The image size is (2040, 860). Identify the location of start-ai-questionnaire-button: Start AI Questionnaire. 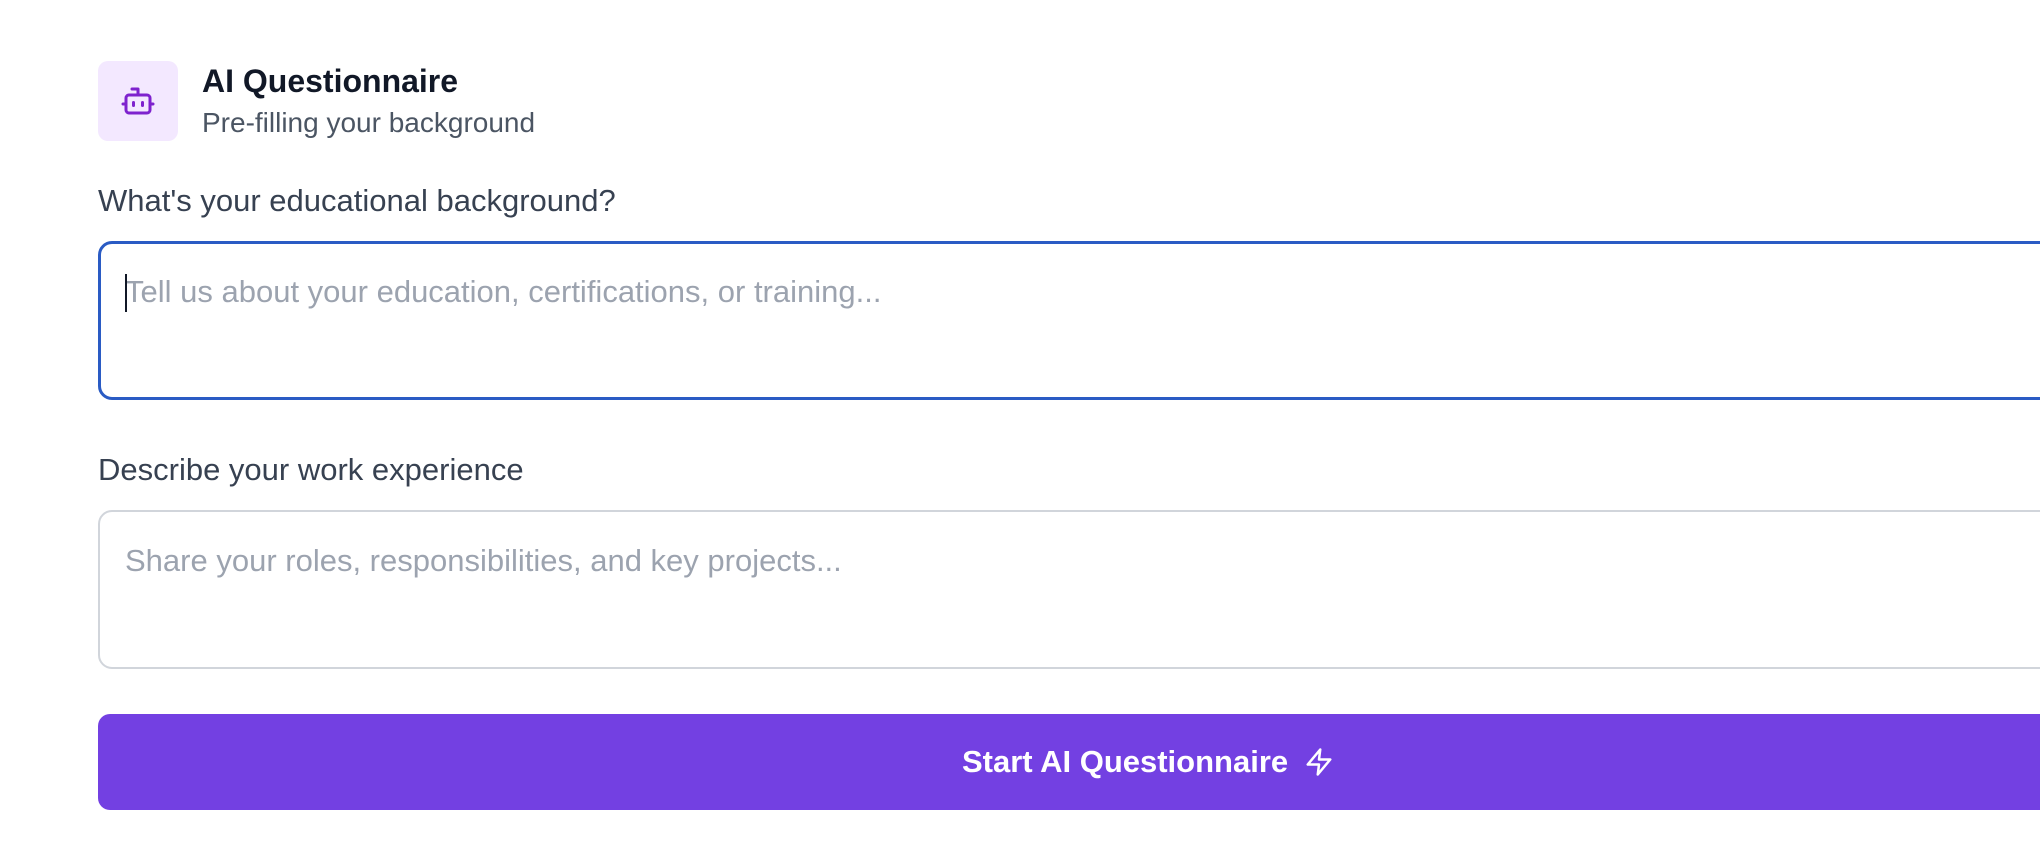
(1069, 762).